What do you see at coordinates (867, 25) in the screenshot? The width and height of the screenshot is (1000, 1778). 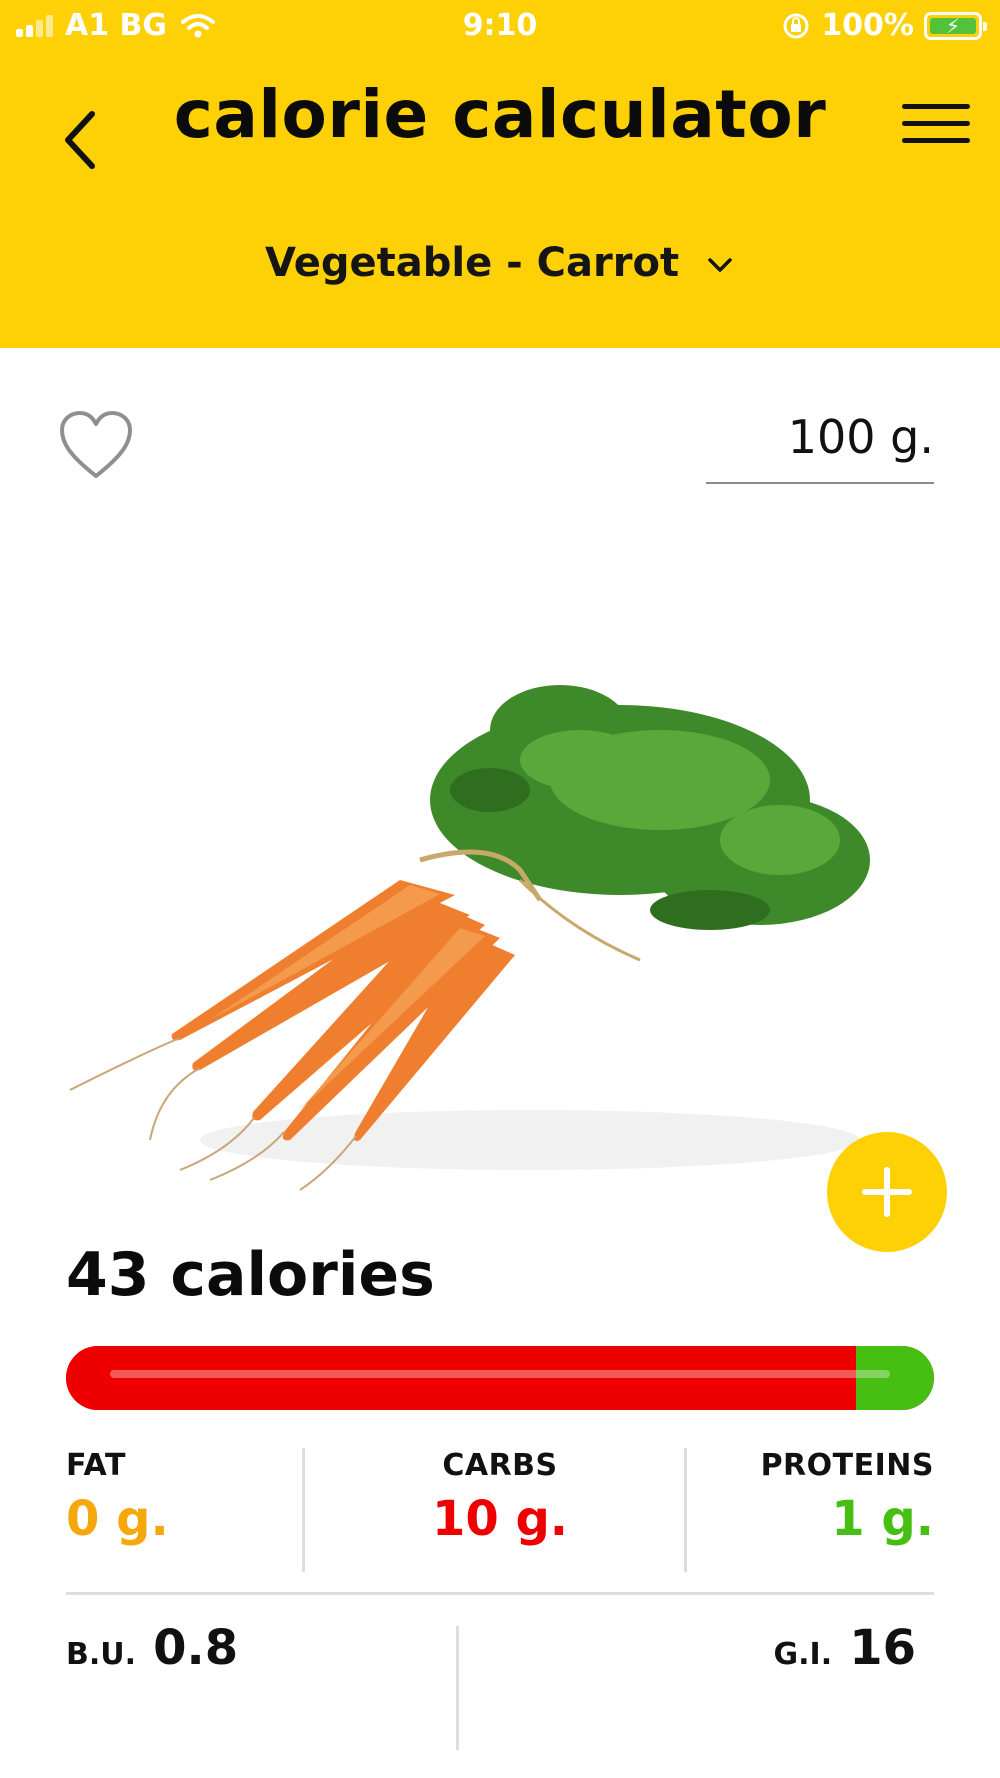 I see `battery-percent: 100%` at bounding box center [867, 25].